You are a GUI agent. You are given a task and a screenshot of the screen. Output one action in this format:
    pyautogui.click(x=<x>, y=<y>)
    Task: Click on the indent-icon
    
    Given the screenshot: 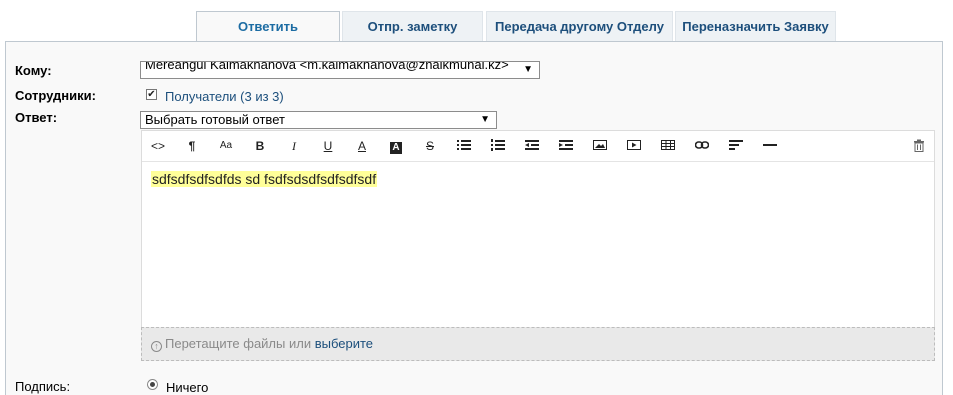 What is the action you would take?
    pyautogui.click(x=566, y=146)
    